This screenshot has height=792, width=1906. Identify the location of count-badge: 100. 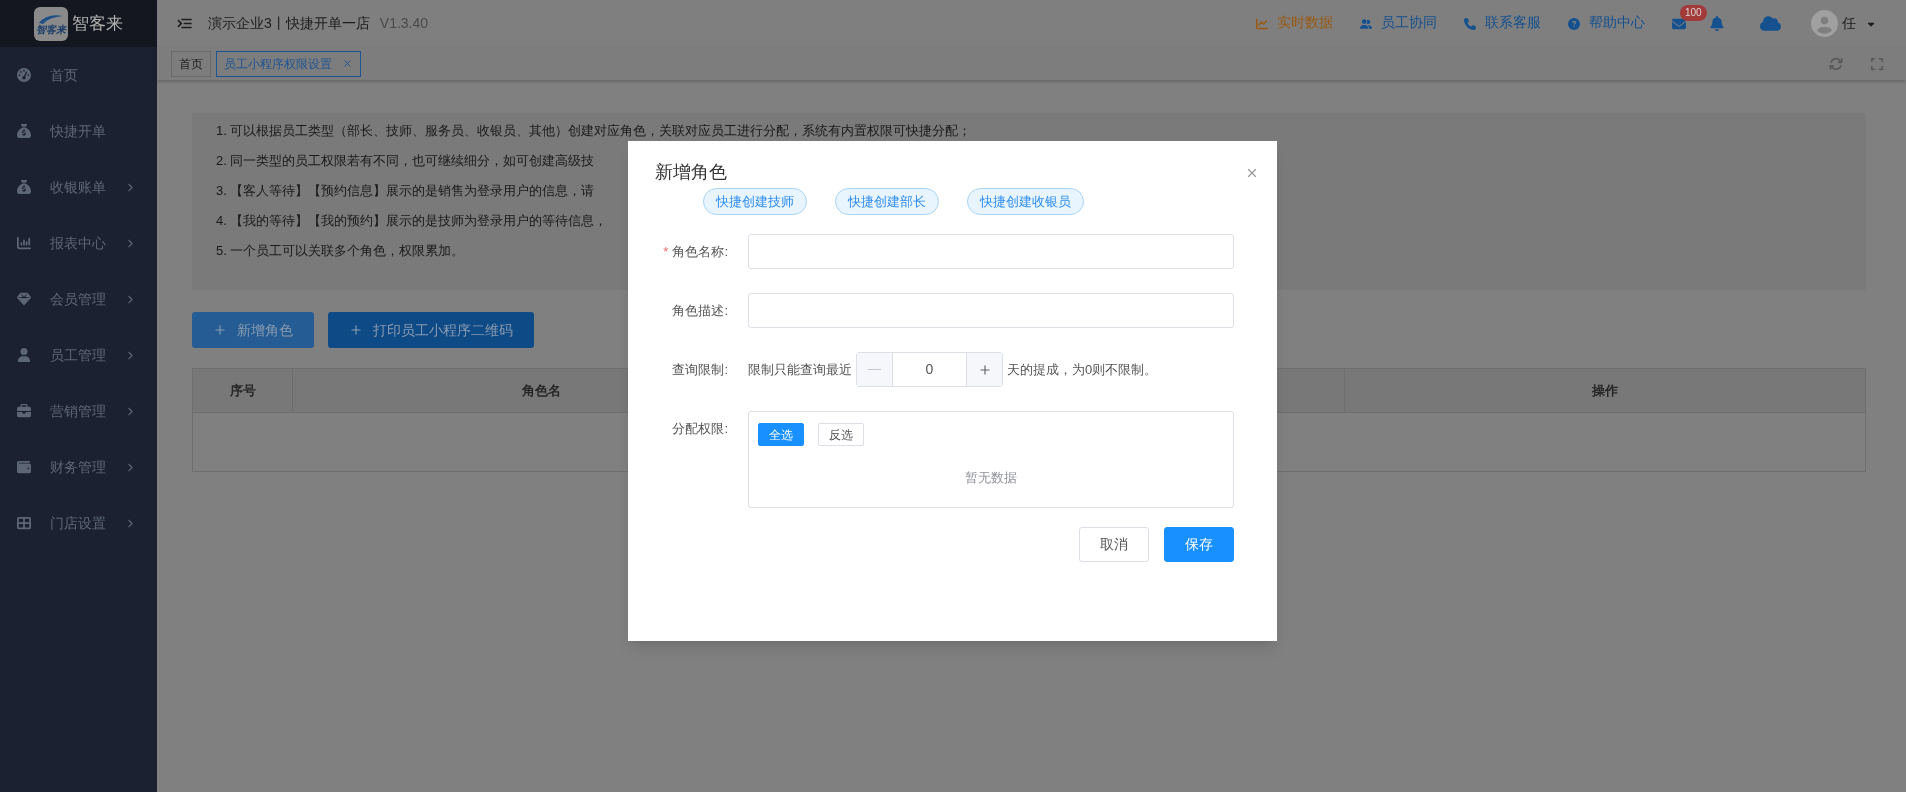
(1693, 12).